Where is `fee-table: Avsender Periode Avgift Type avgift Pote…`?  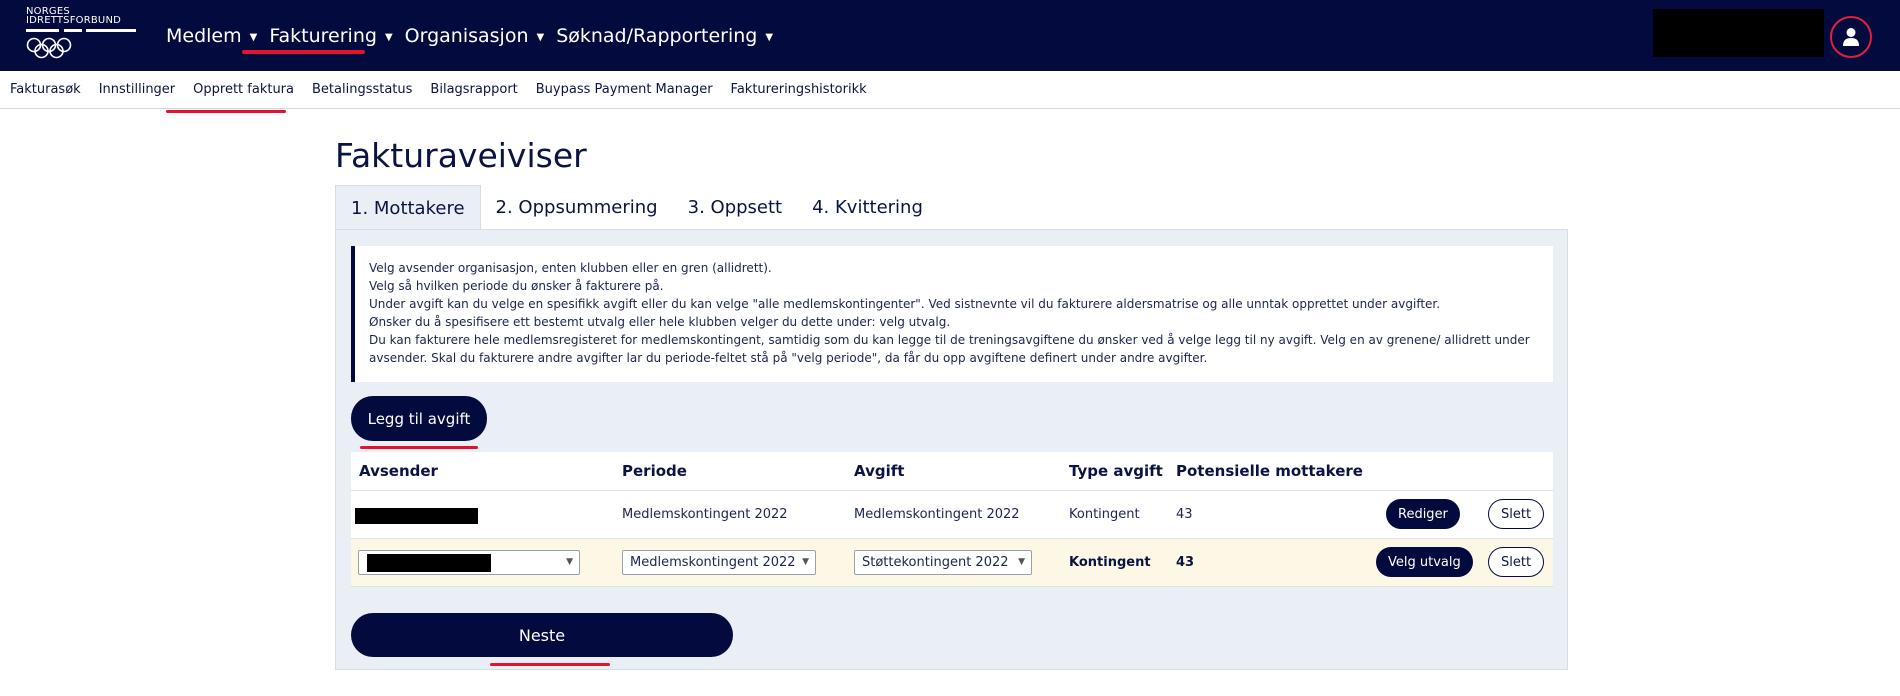
fee-table: Avsender Periode Avgift Type avgift Pote… is located at coordinates (952, 519).